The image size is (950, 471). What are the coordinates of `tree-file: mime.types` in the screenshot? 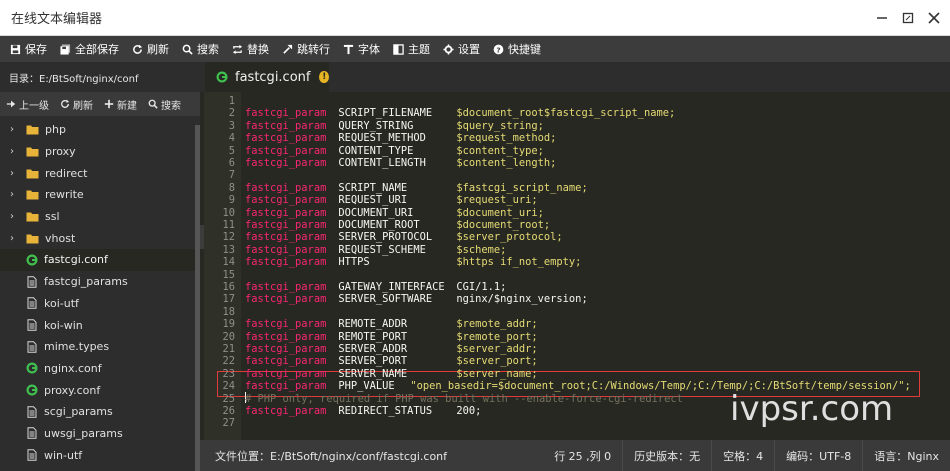 It's located at (97, 347).